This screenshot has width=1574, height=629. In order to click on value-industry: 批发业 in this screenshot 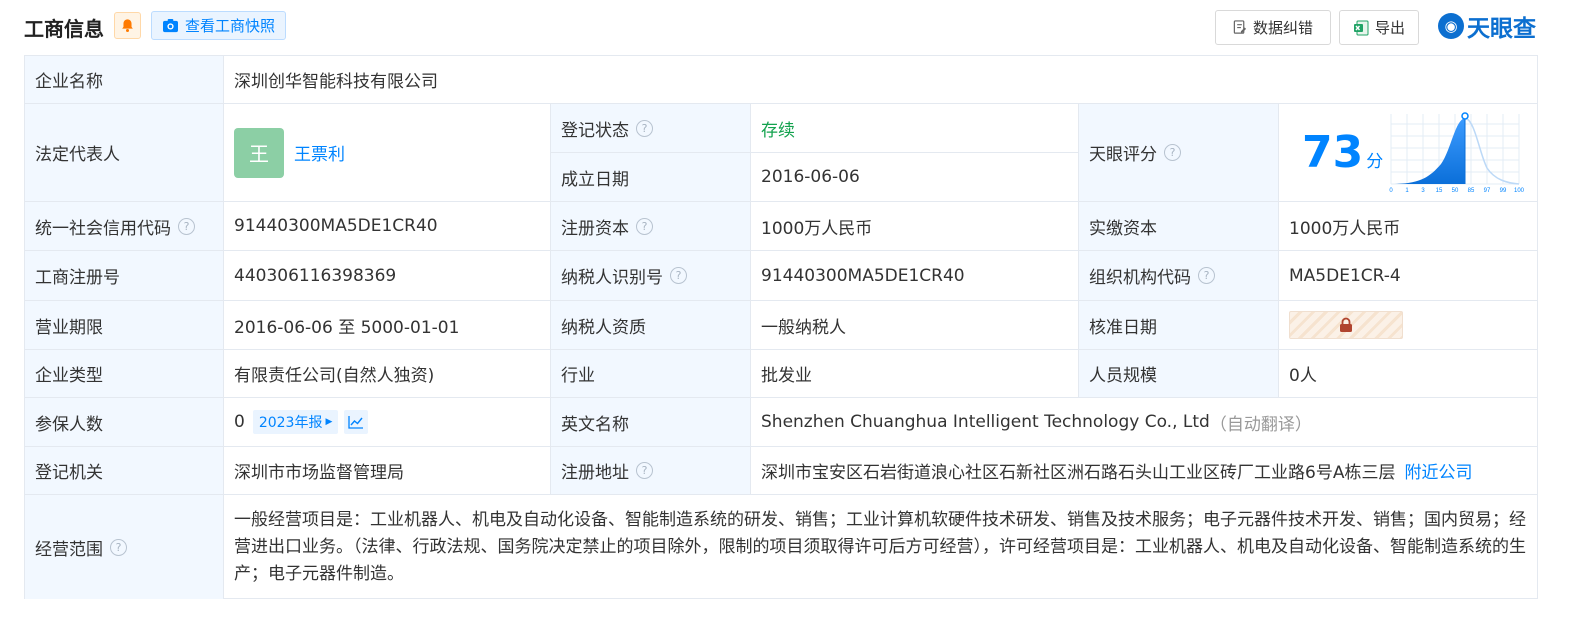, I will do `click(915, 374)`.